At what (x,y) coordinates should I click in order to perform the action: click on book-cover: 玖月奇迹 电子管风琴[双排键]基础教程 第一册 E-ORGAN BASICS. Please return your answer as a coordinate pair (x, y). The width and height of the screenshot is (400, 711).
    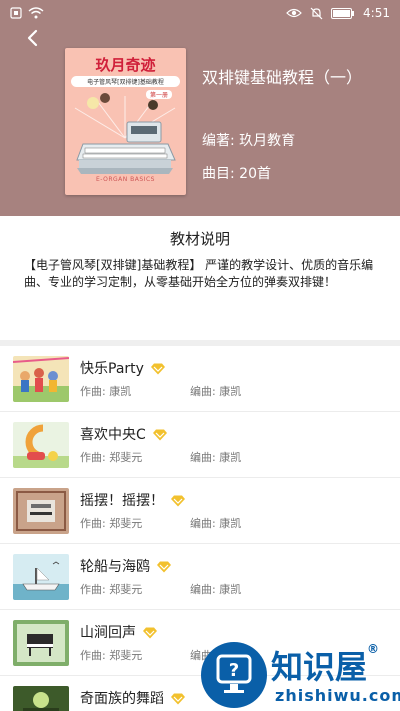
    Looking at the image, I should click on (125, 121).